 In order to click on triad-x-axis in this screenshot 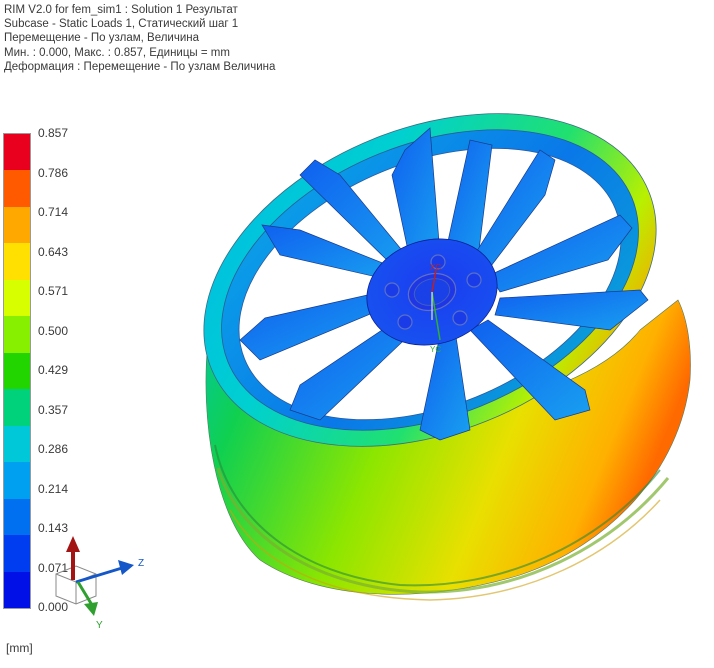, I will do `click(73, 558)`.